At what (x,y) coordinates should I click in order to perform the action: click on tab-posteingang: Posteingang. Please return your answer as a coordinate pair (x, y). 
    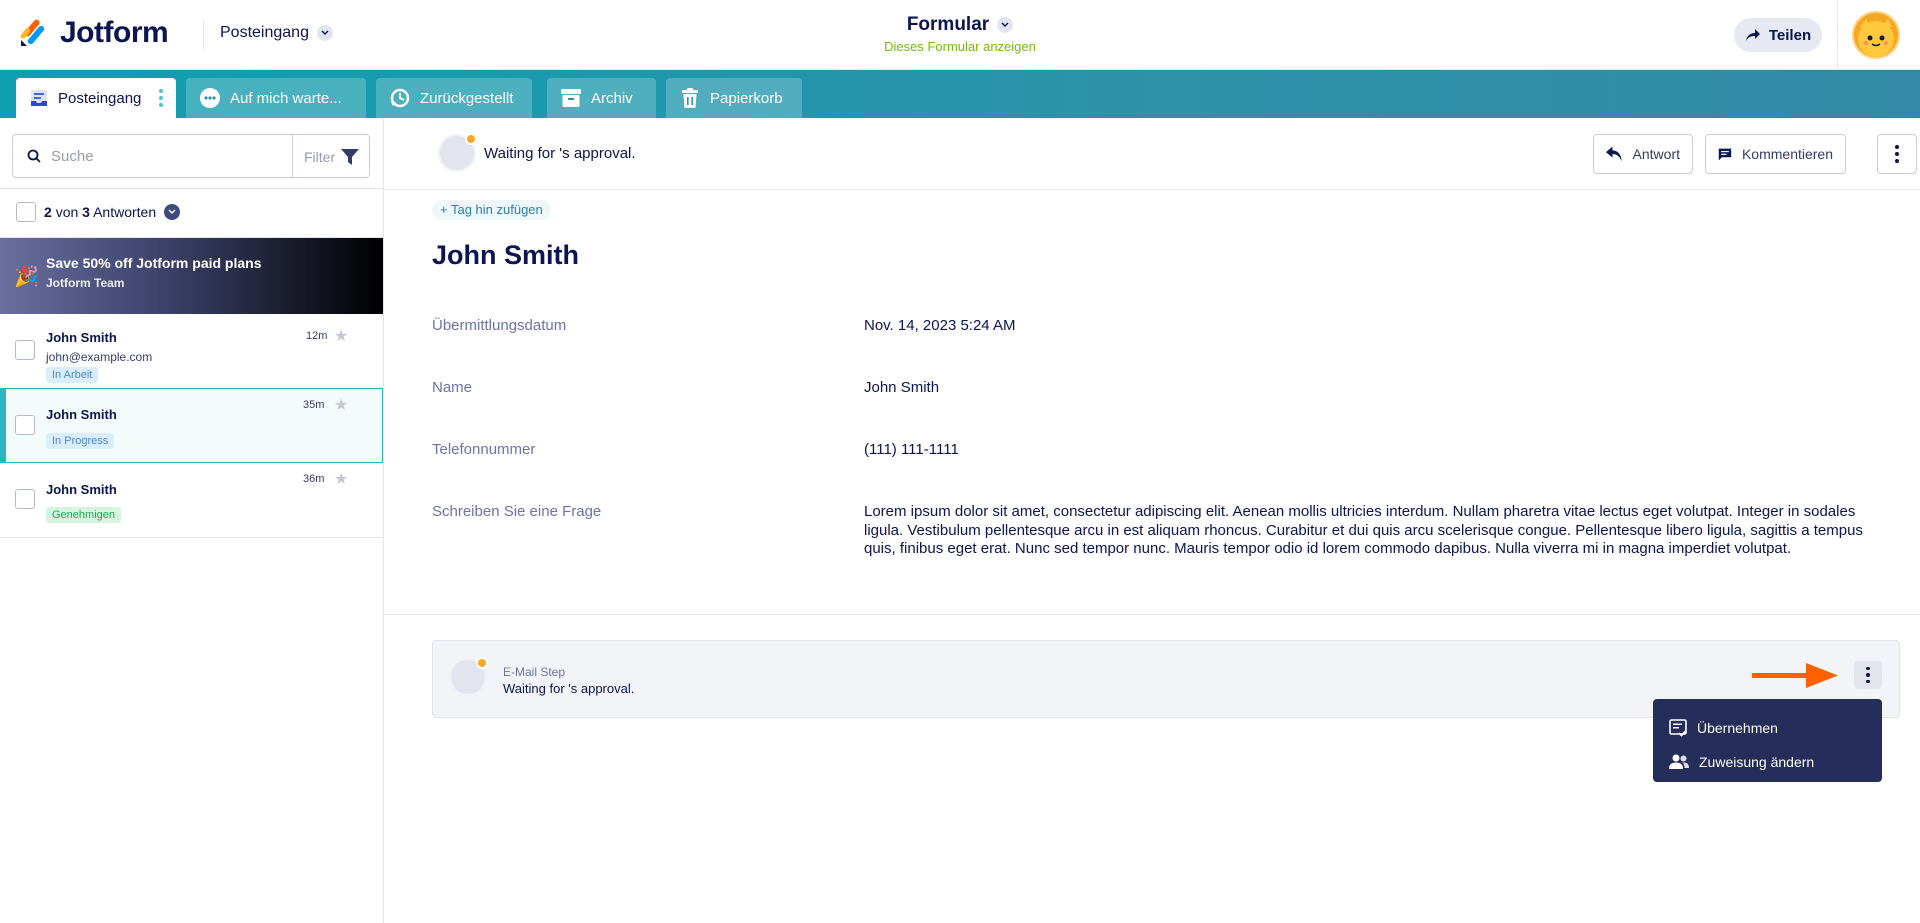
    Looking at the image, I should click on (96, 98).